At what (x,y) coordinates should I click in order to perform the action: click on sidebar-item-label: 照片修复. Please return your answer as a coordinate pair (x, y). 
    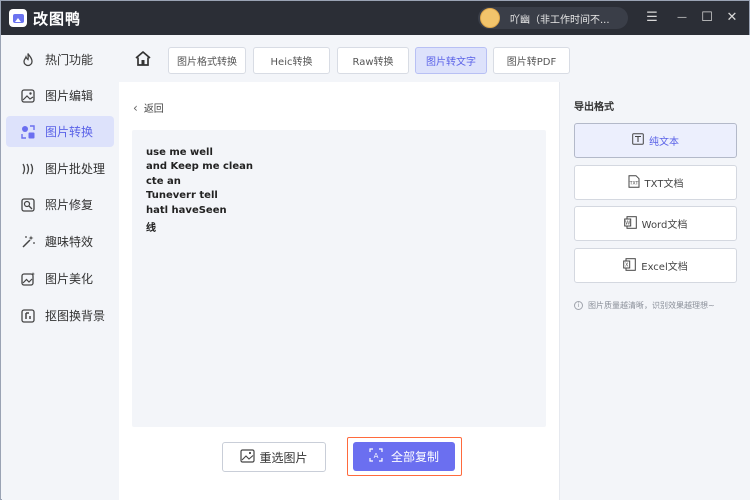
    Looking at the image, I should click on (69, 205).